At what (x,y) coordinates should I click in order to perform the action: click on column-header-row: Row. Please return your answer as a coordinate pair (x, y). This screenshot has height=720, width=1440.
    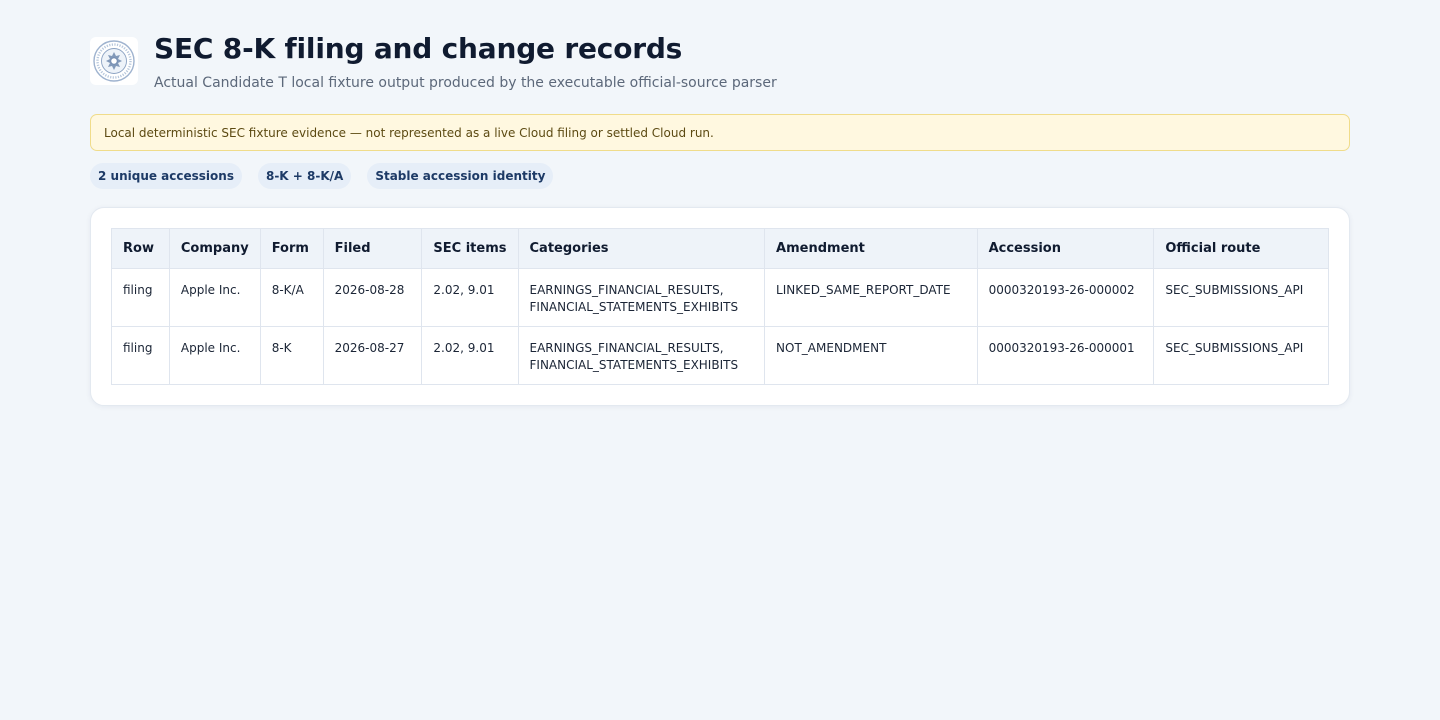
    Looking at the image, I should click on (140, 248).